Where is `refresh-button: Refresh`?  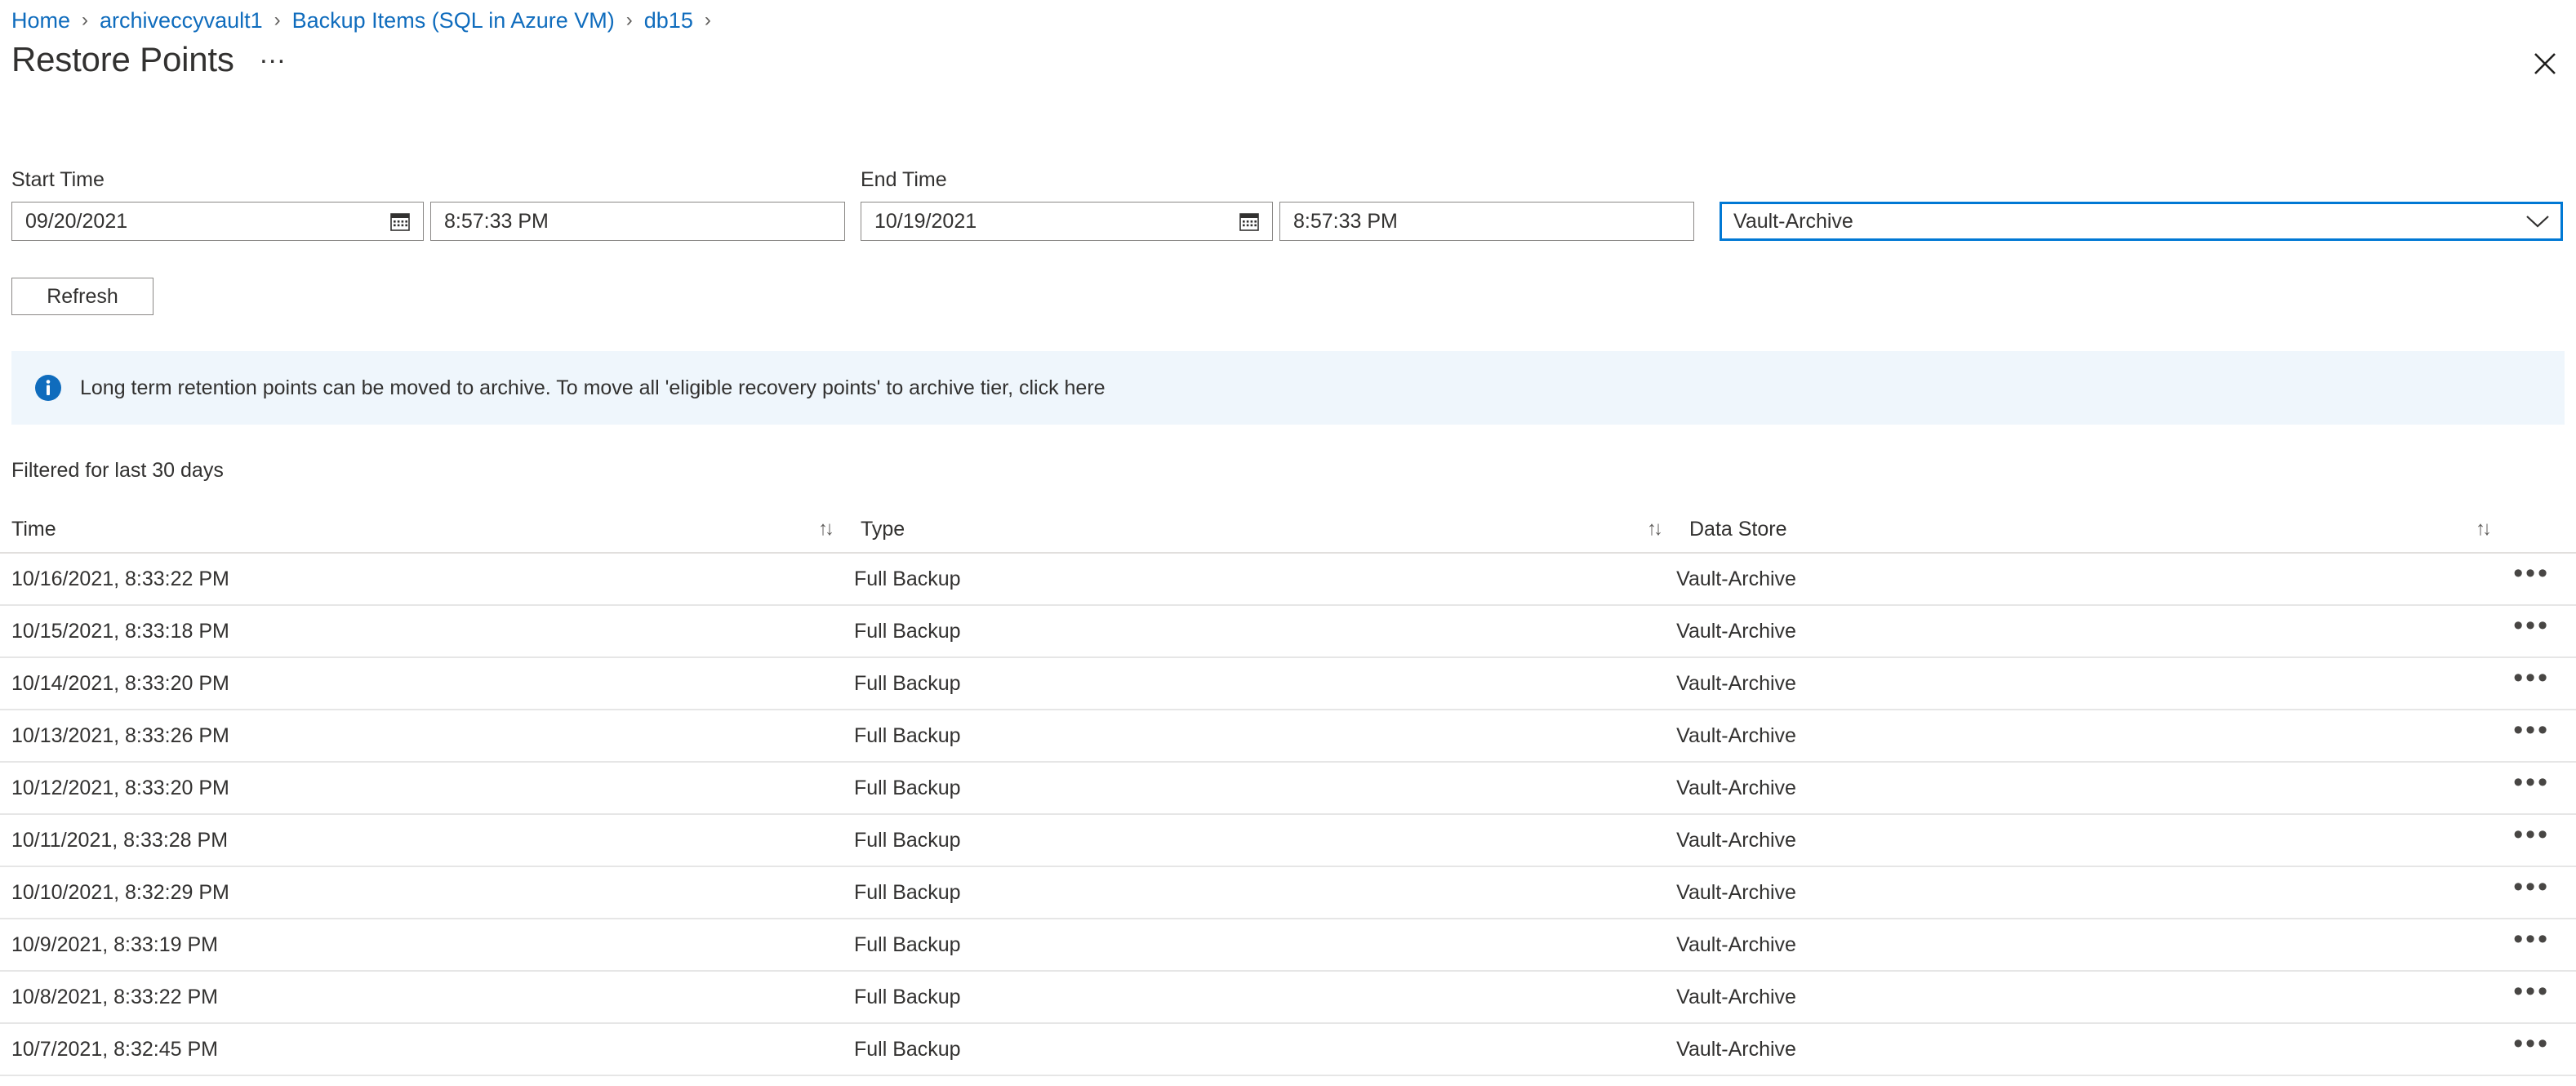
refresh-button: Refresh is located at coordinates (82, 297).